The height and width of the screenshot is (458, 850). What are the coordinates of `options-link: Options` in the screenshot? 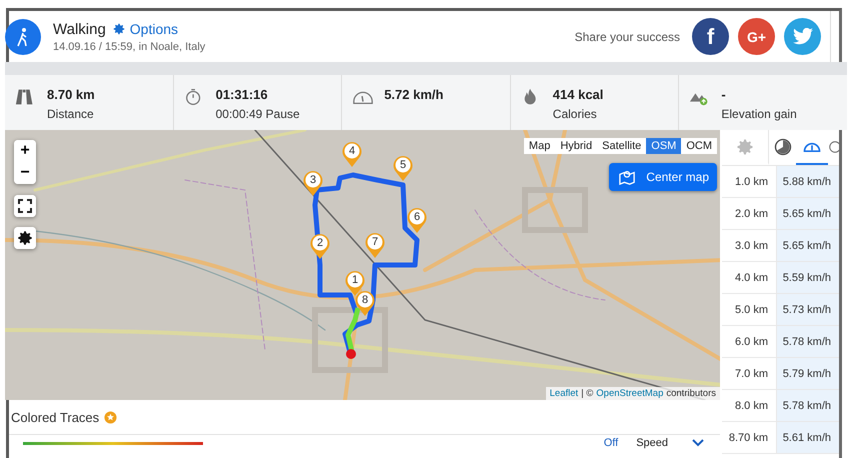 It's located at (145, 29).